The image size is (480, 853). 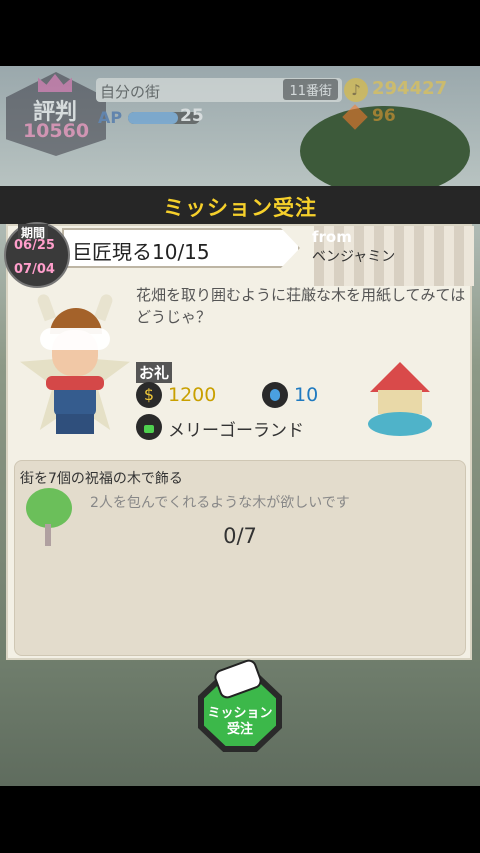 What do you see at coordinates (75, 383) in the screenshot?
I see `character-shirt` at bounding box center [75, 383].